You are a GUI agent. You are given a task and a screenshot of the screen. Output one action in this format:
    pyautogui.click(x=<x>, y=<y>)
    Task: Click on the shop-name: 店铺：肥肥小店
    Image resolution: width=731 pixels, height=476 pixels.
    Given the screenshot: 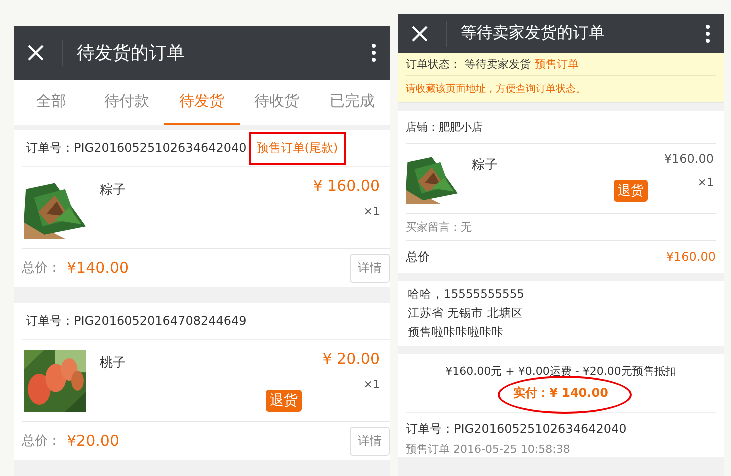 What is the action you would take?
    pyautogui.click(x=561, y=127)
    